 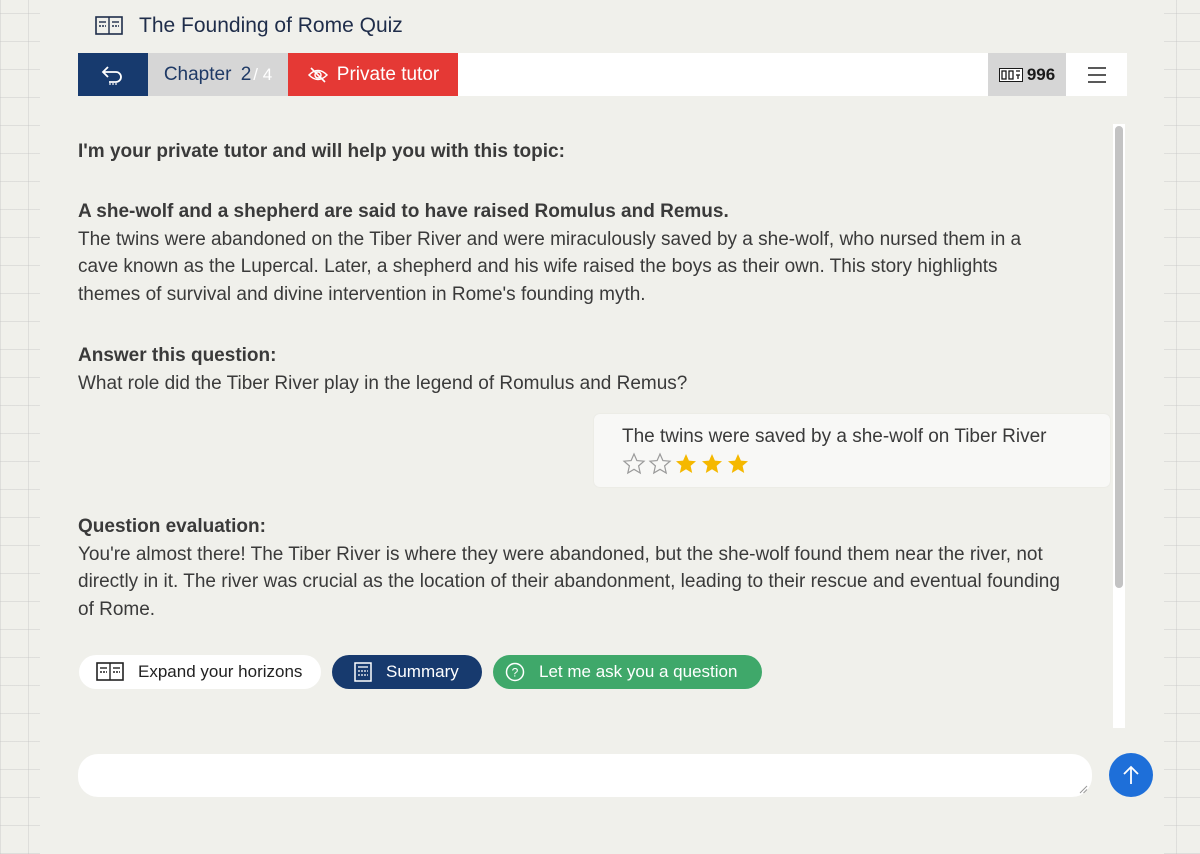 I want to click on expand-horizons-button: Expand your horizons, so click(x=200, y=672).